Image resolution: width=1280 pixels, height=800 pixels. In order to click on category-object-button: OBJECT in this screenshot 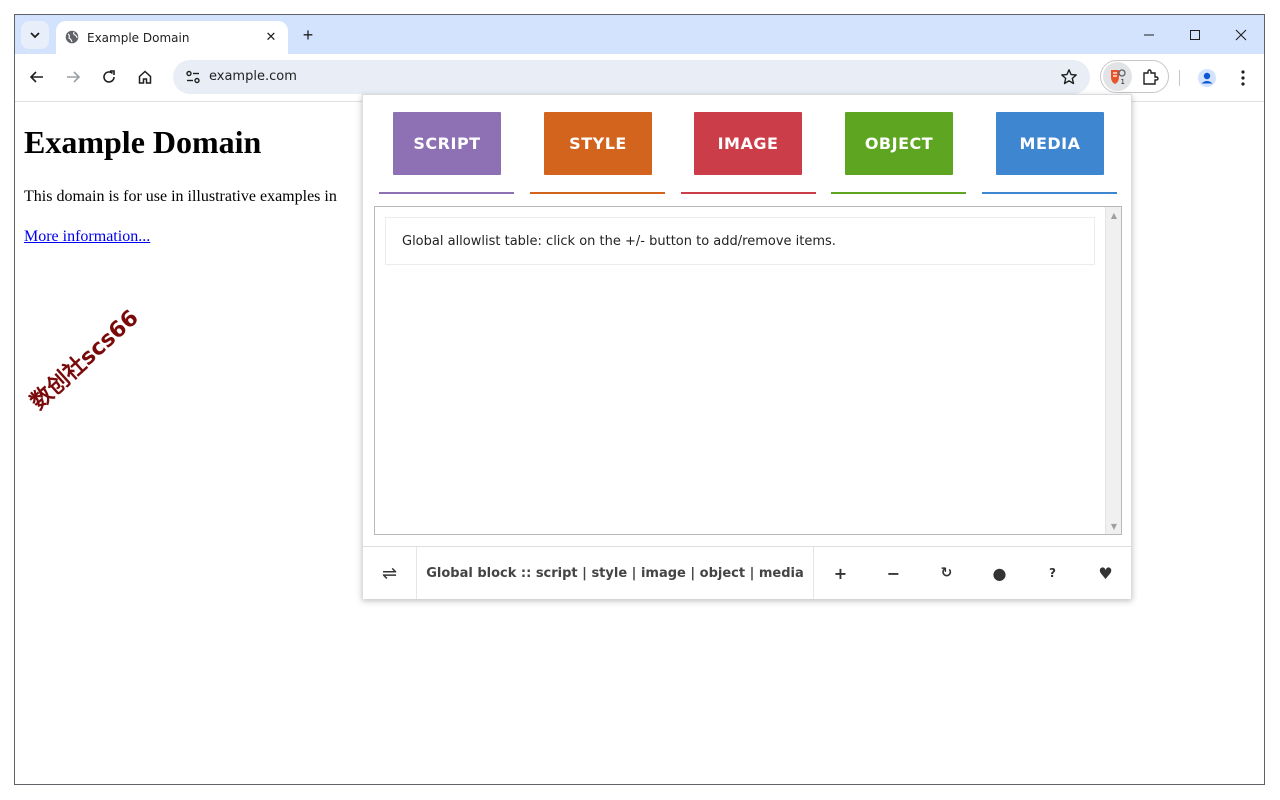, I will do `click(899, 143)`.